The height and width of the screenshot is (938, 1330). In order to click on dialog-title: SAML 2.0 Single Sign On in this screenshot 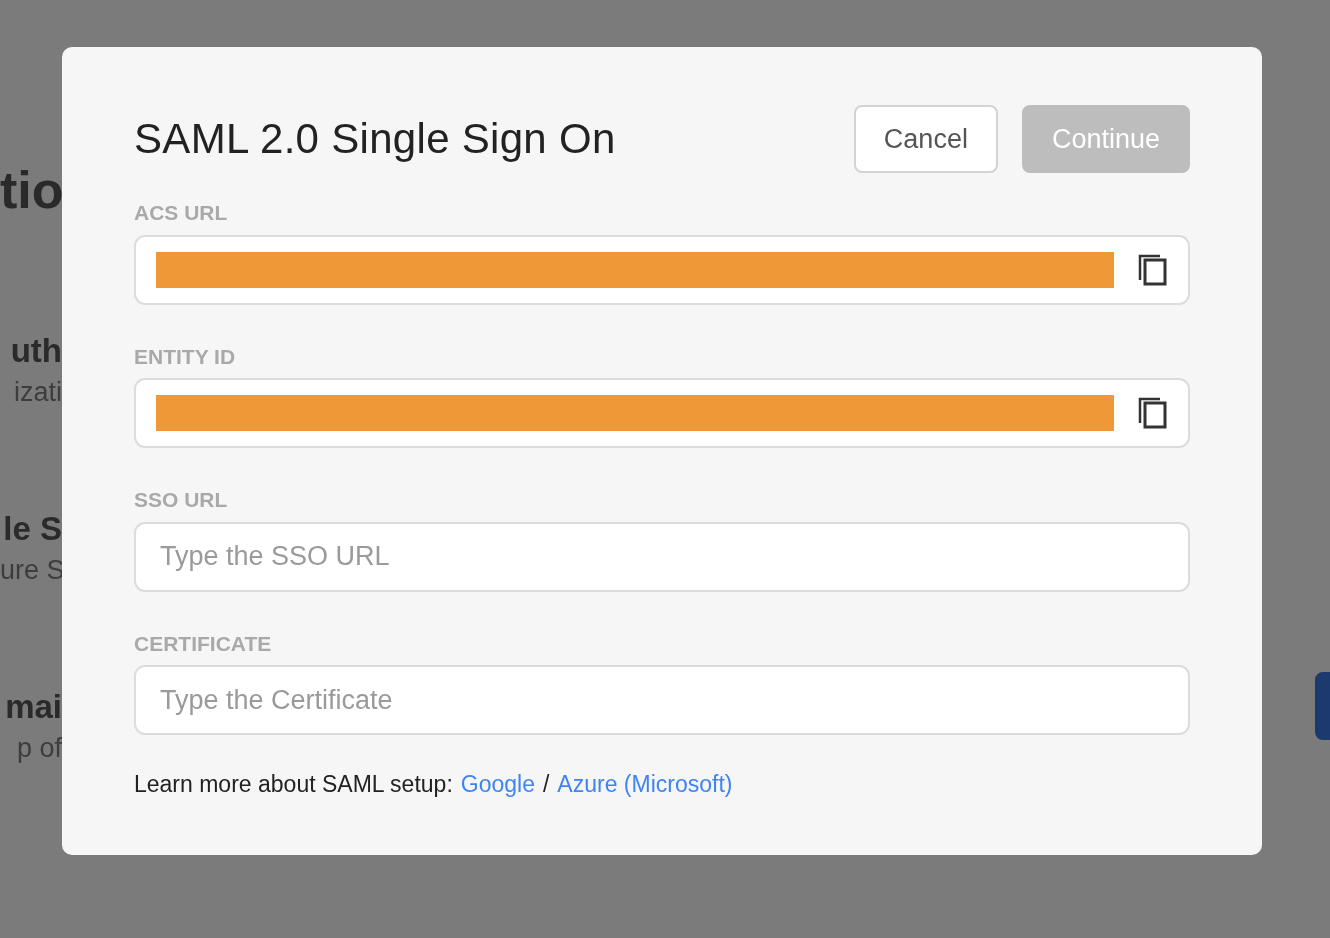, I will do `click(375, 138)`.